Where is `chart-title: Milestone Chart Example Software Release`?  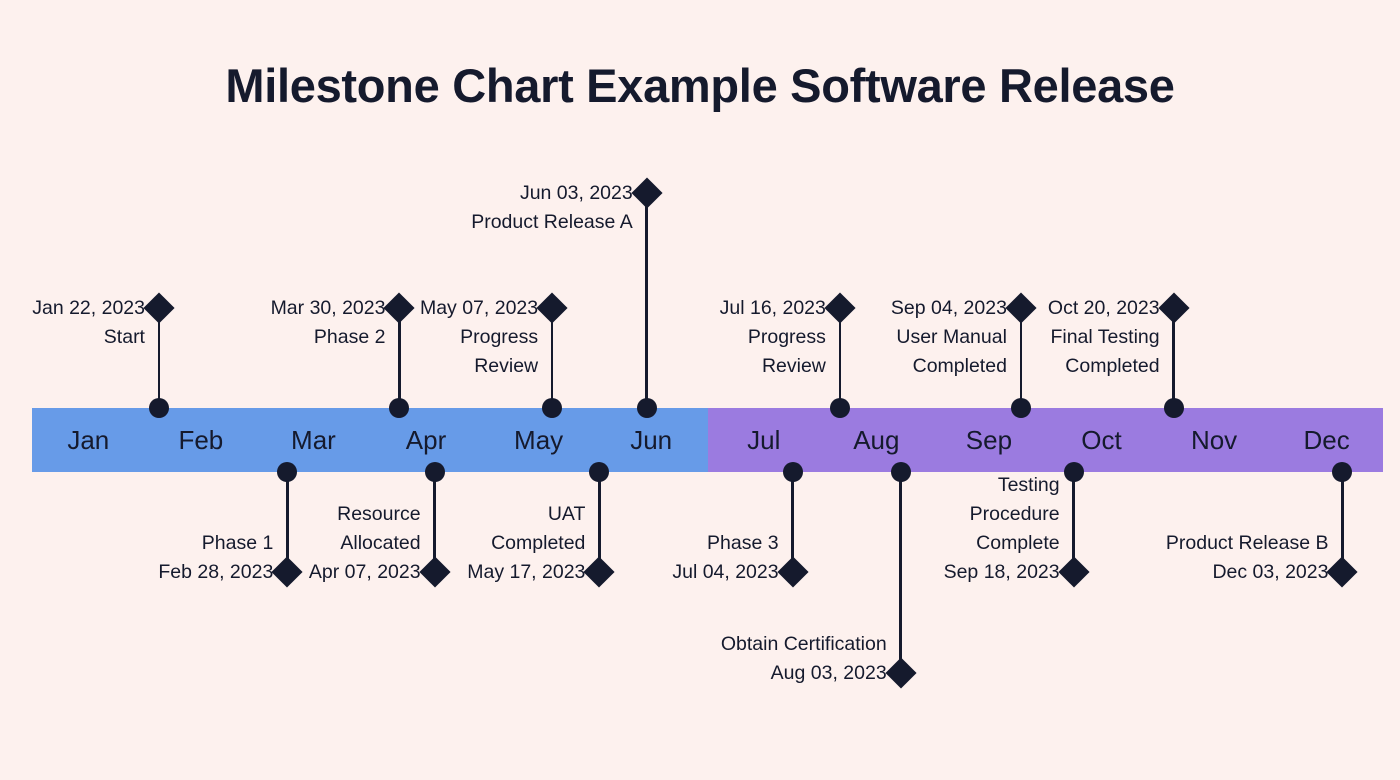
chart-title: Milestone Chart Example Software Release is located at coordinates (700, 85).